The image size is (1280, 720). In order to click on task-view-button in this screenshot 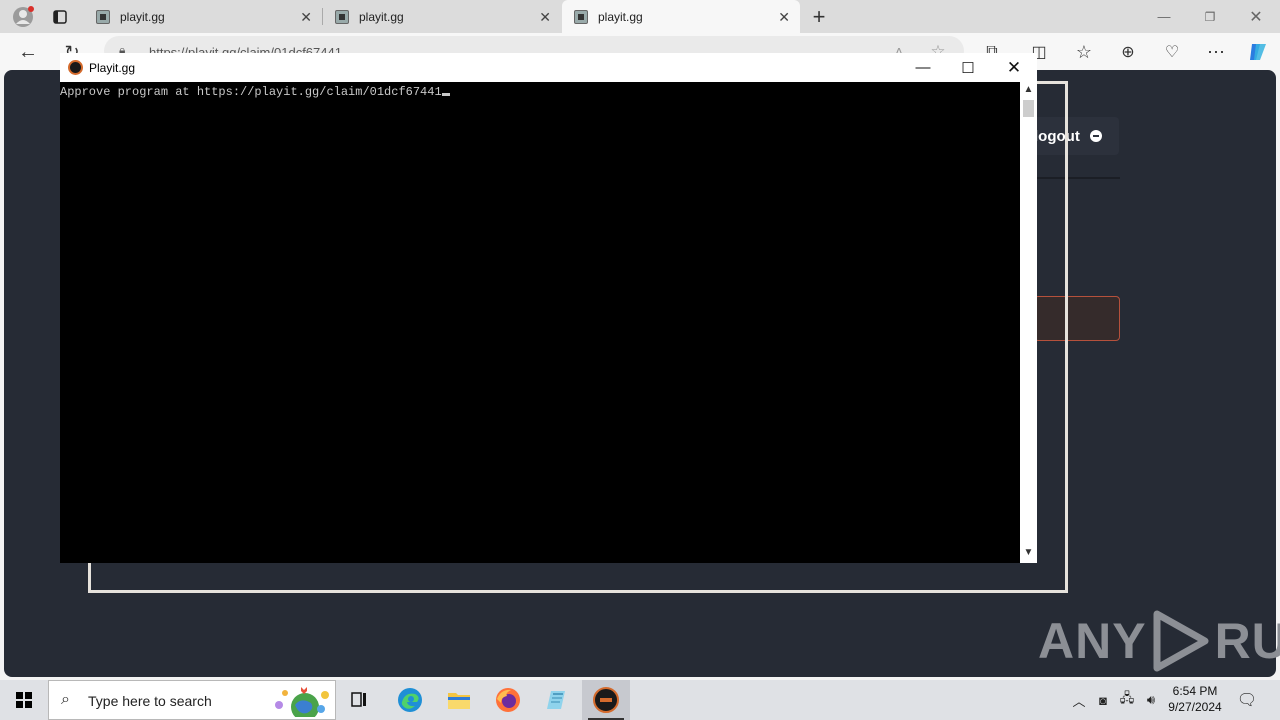, I will do `click(360, 700)`.